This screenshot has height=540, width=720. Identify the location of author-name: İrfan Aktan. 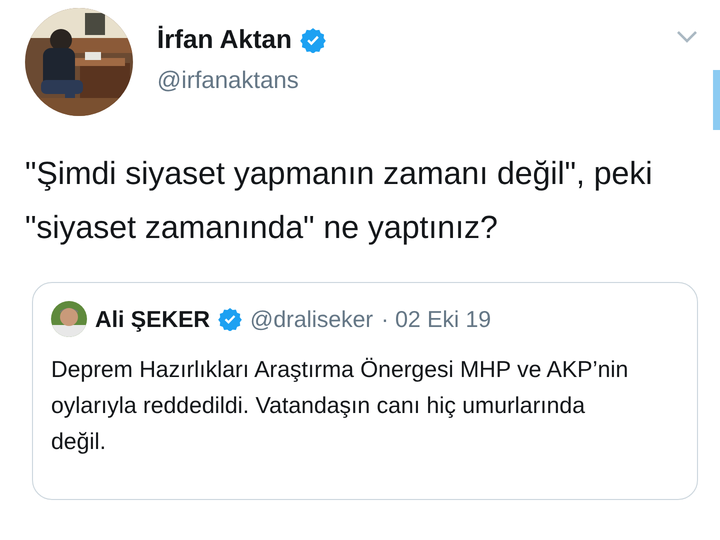
(224, 40).